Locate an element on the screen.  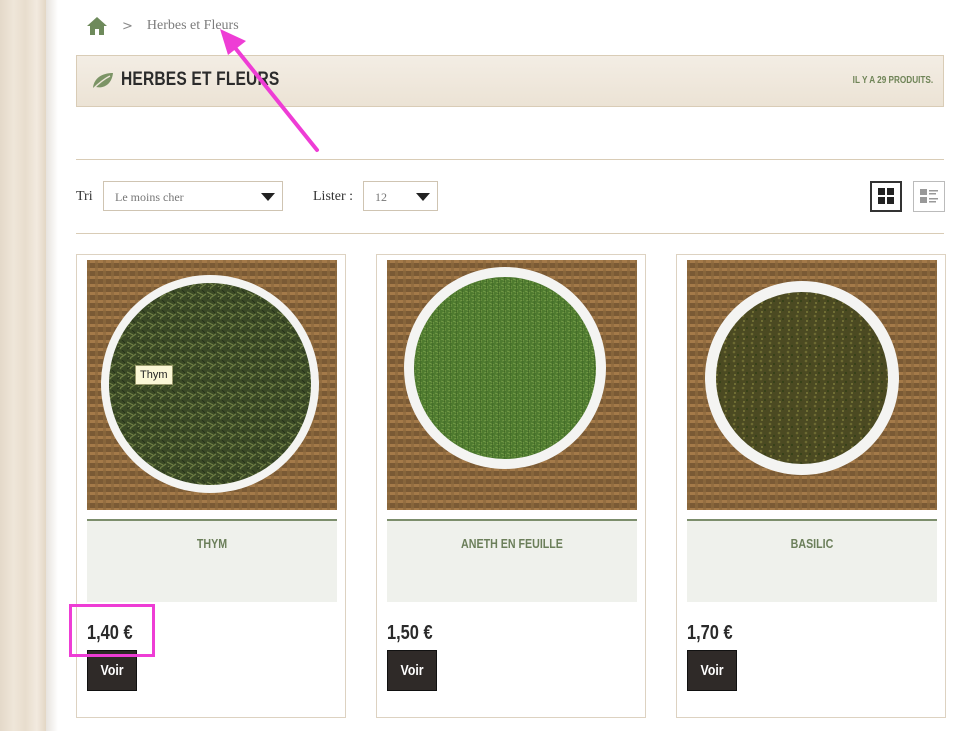
home-icon is located at coordinates (97, 26).